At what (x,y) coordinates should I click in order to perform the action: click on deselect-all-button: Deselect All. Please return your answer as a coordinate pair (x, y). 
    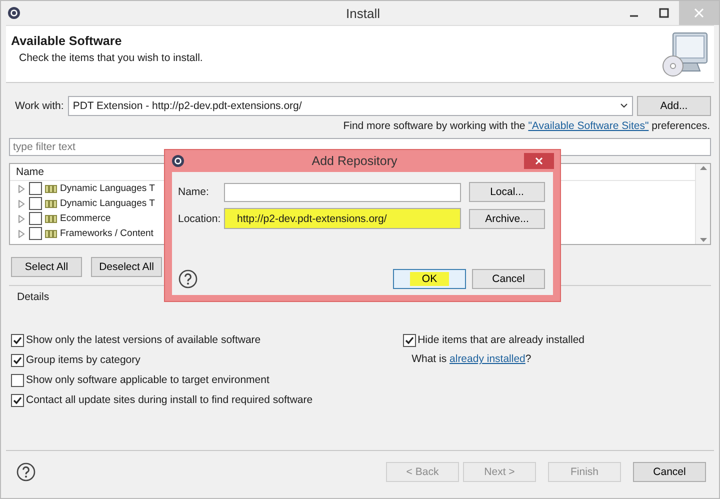
    Looking at the image, I should click on (126, 267).